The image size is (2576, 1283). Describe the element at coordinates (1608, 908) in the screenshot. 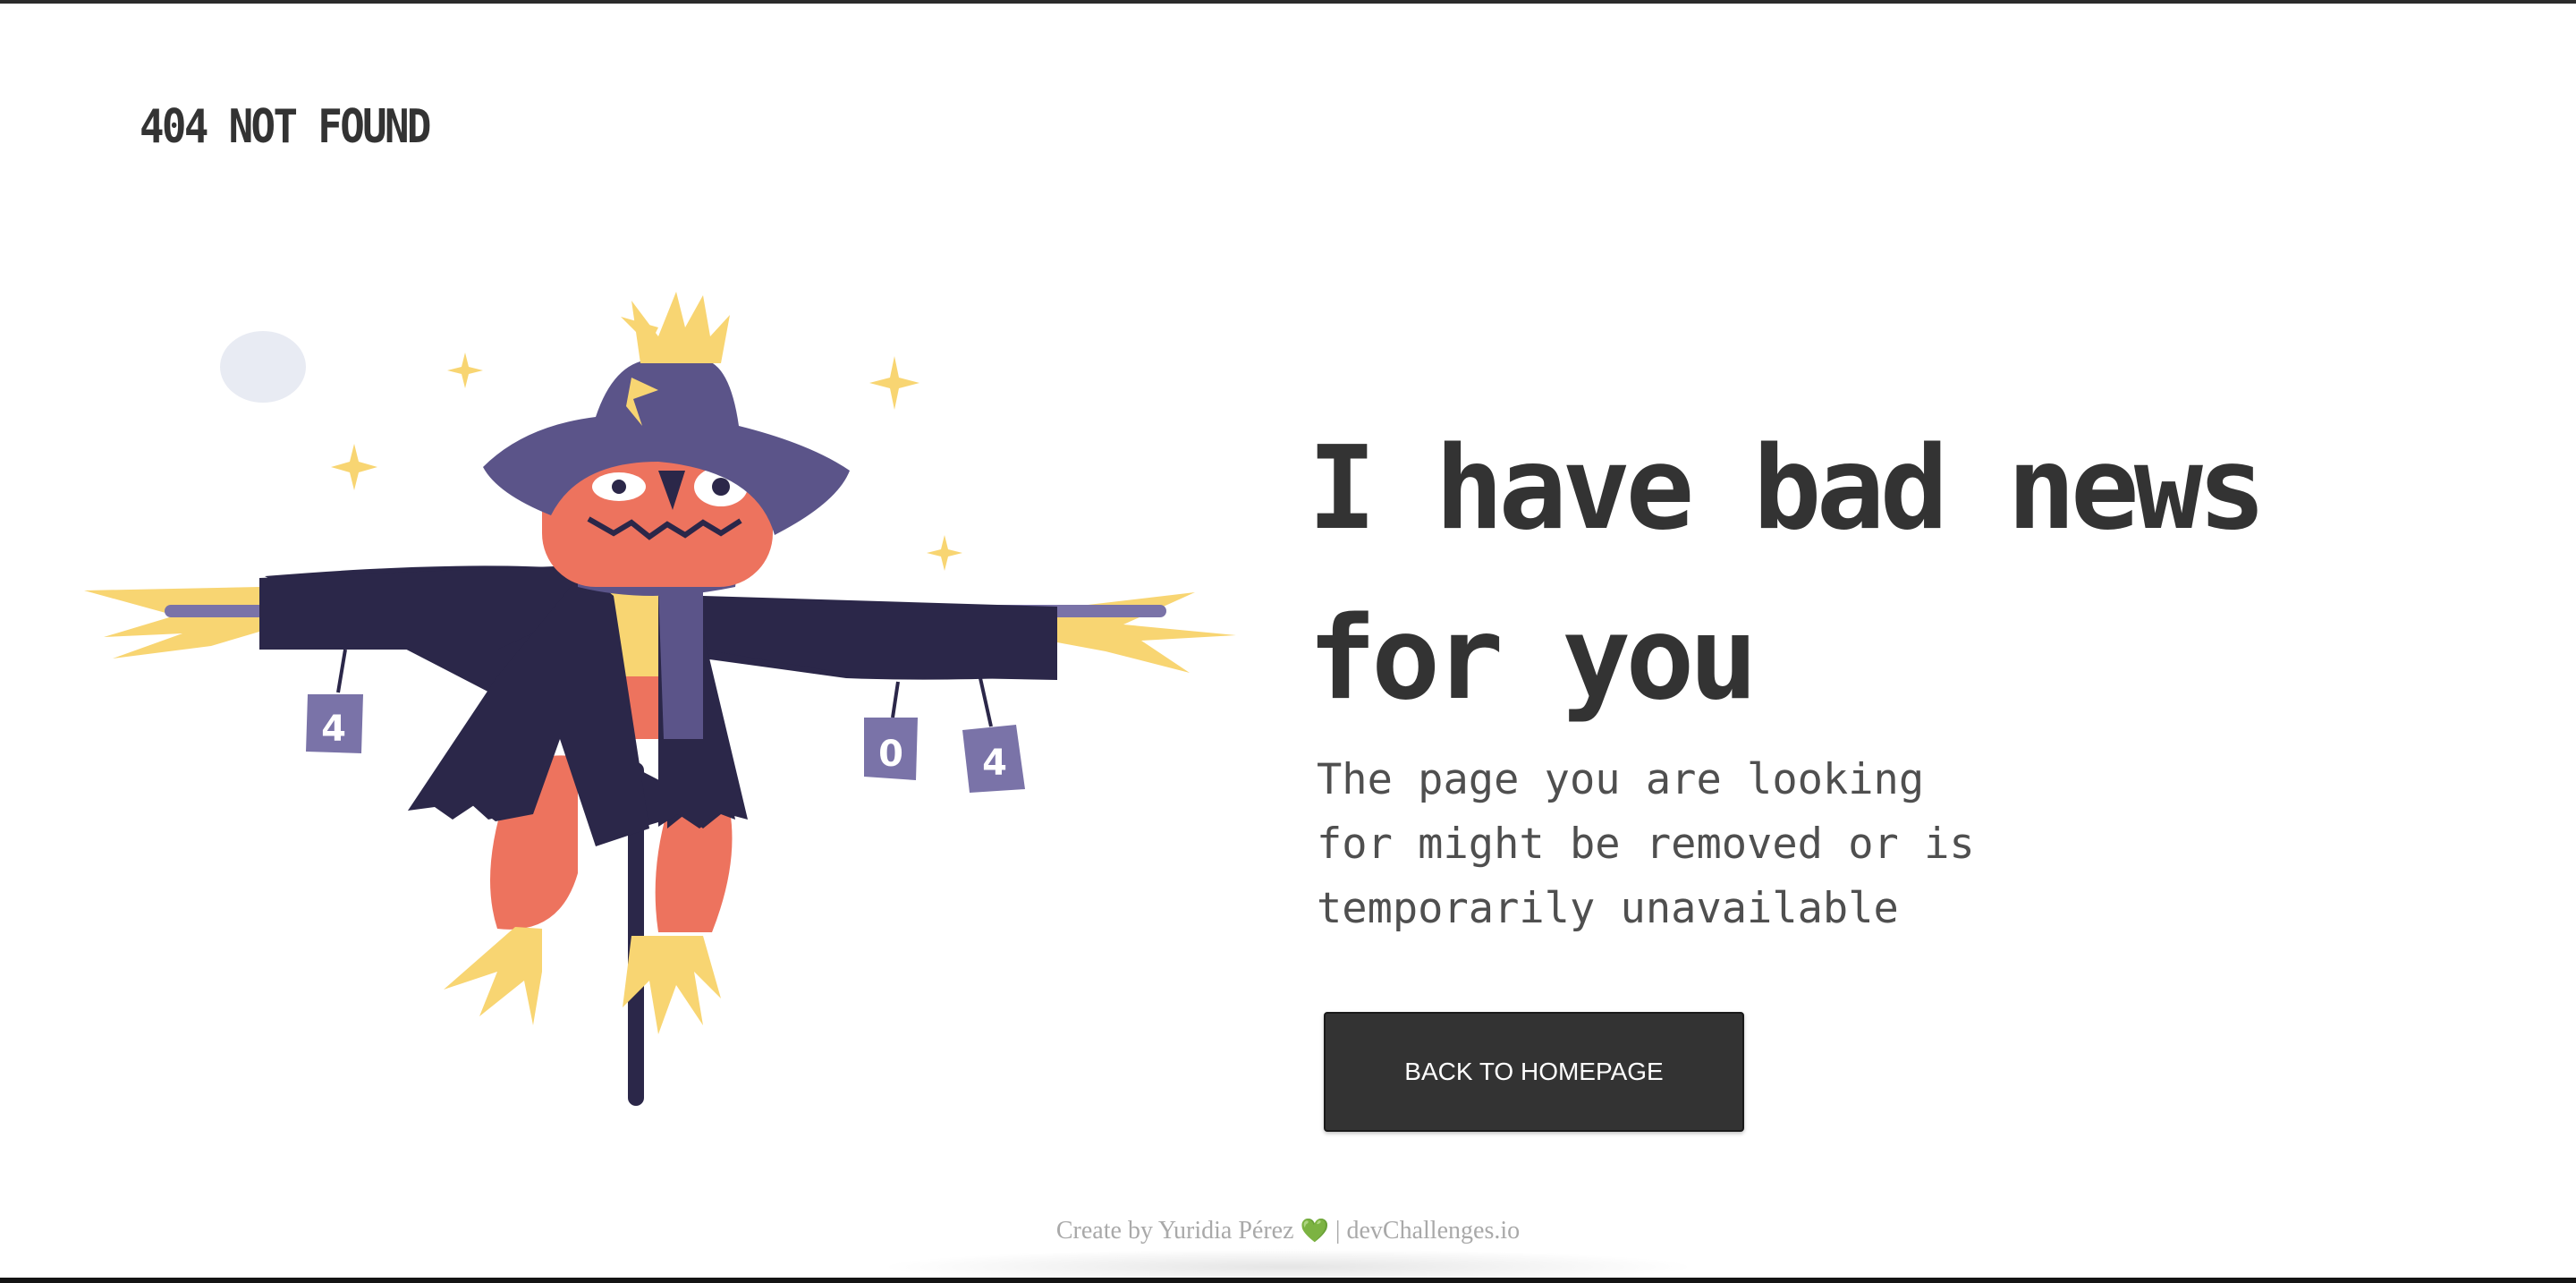

I see `message-line: temporarily unavailable` at that location.